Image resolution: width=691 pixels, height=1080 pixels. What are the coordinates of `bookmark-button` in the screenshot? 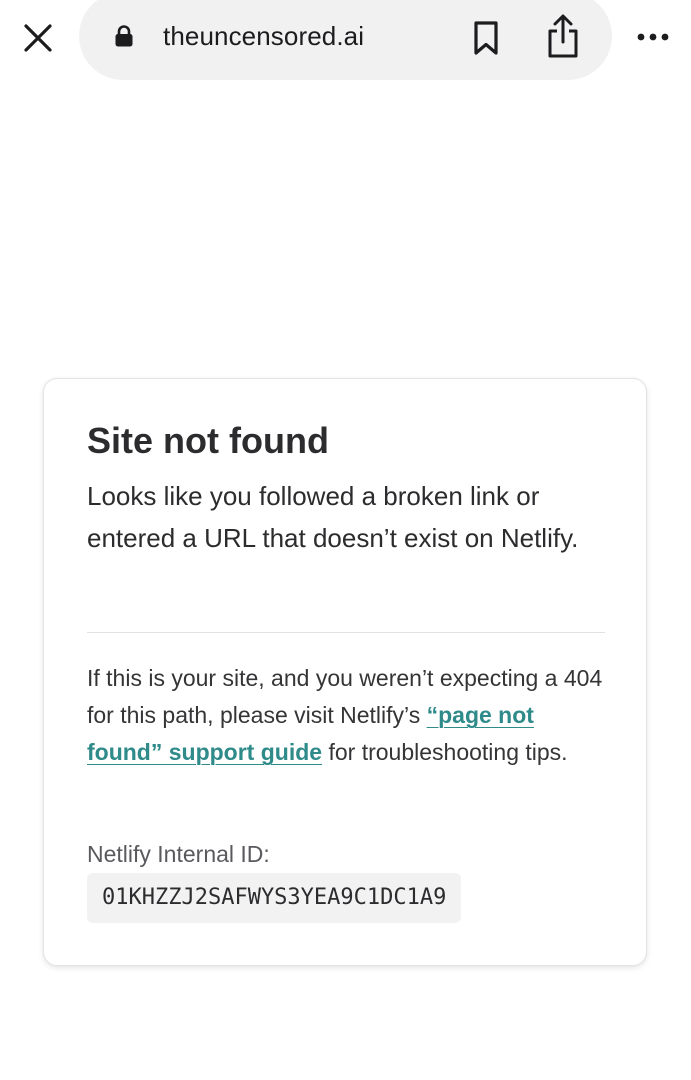 It's located at (486, 38).